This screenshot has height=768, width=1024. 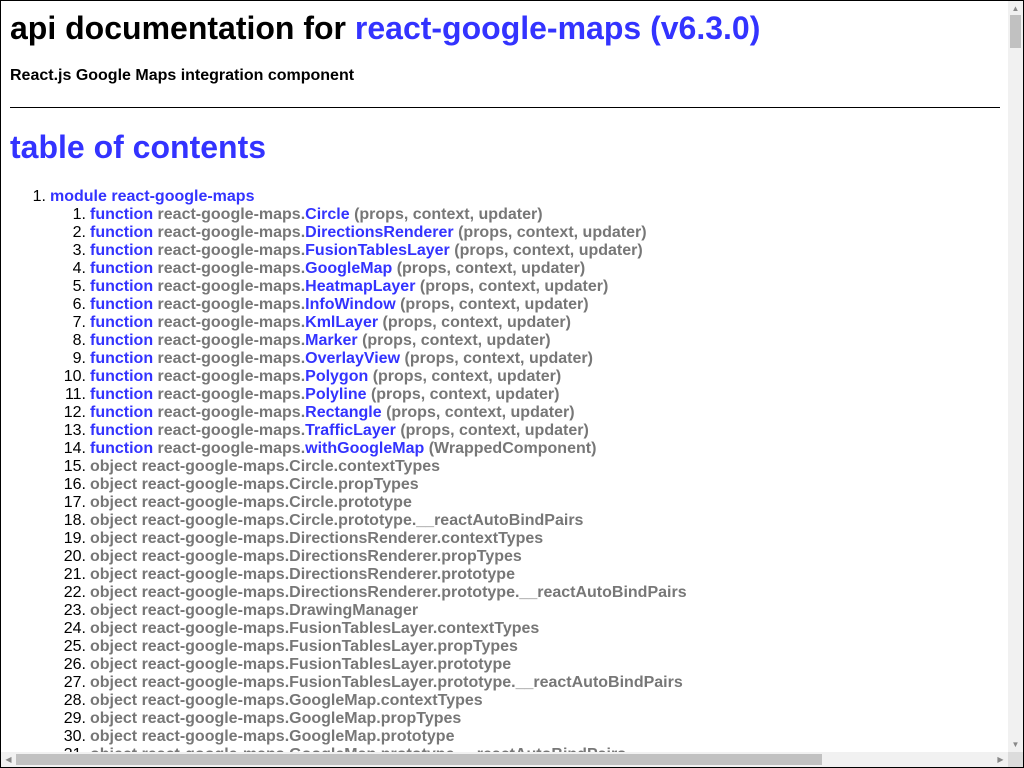 What do you see at coordinates (379, 232) in the screenshot?
I see `function-name-link: DirectionsRenderer` at bounding box center [379, 232].